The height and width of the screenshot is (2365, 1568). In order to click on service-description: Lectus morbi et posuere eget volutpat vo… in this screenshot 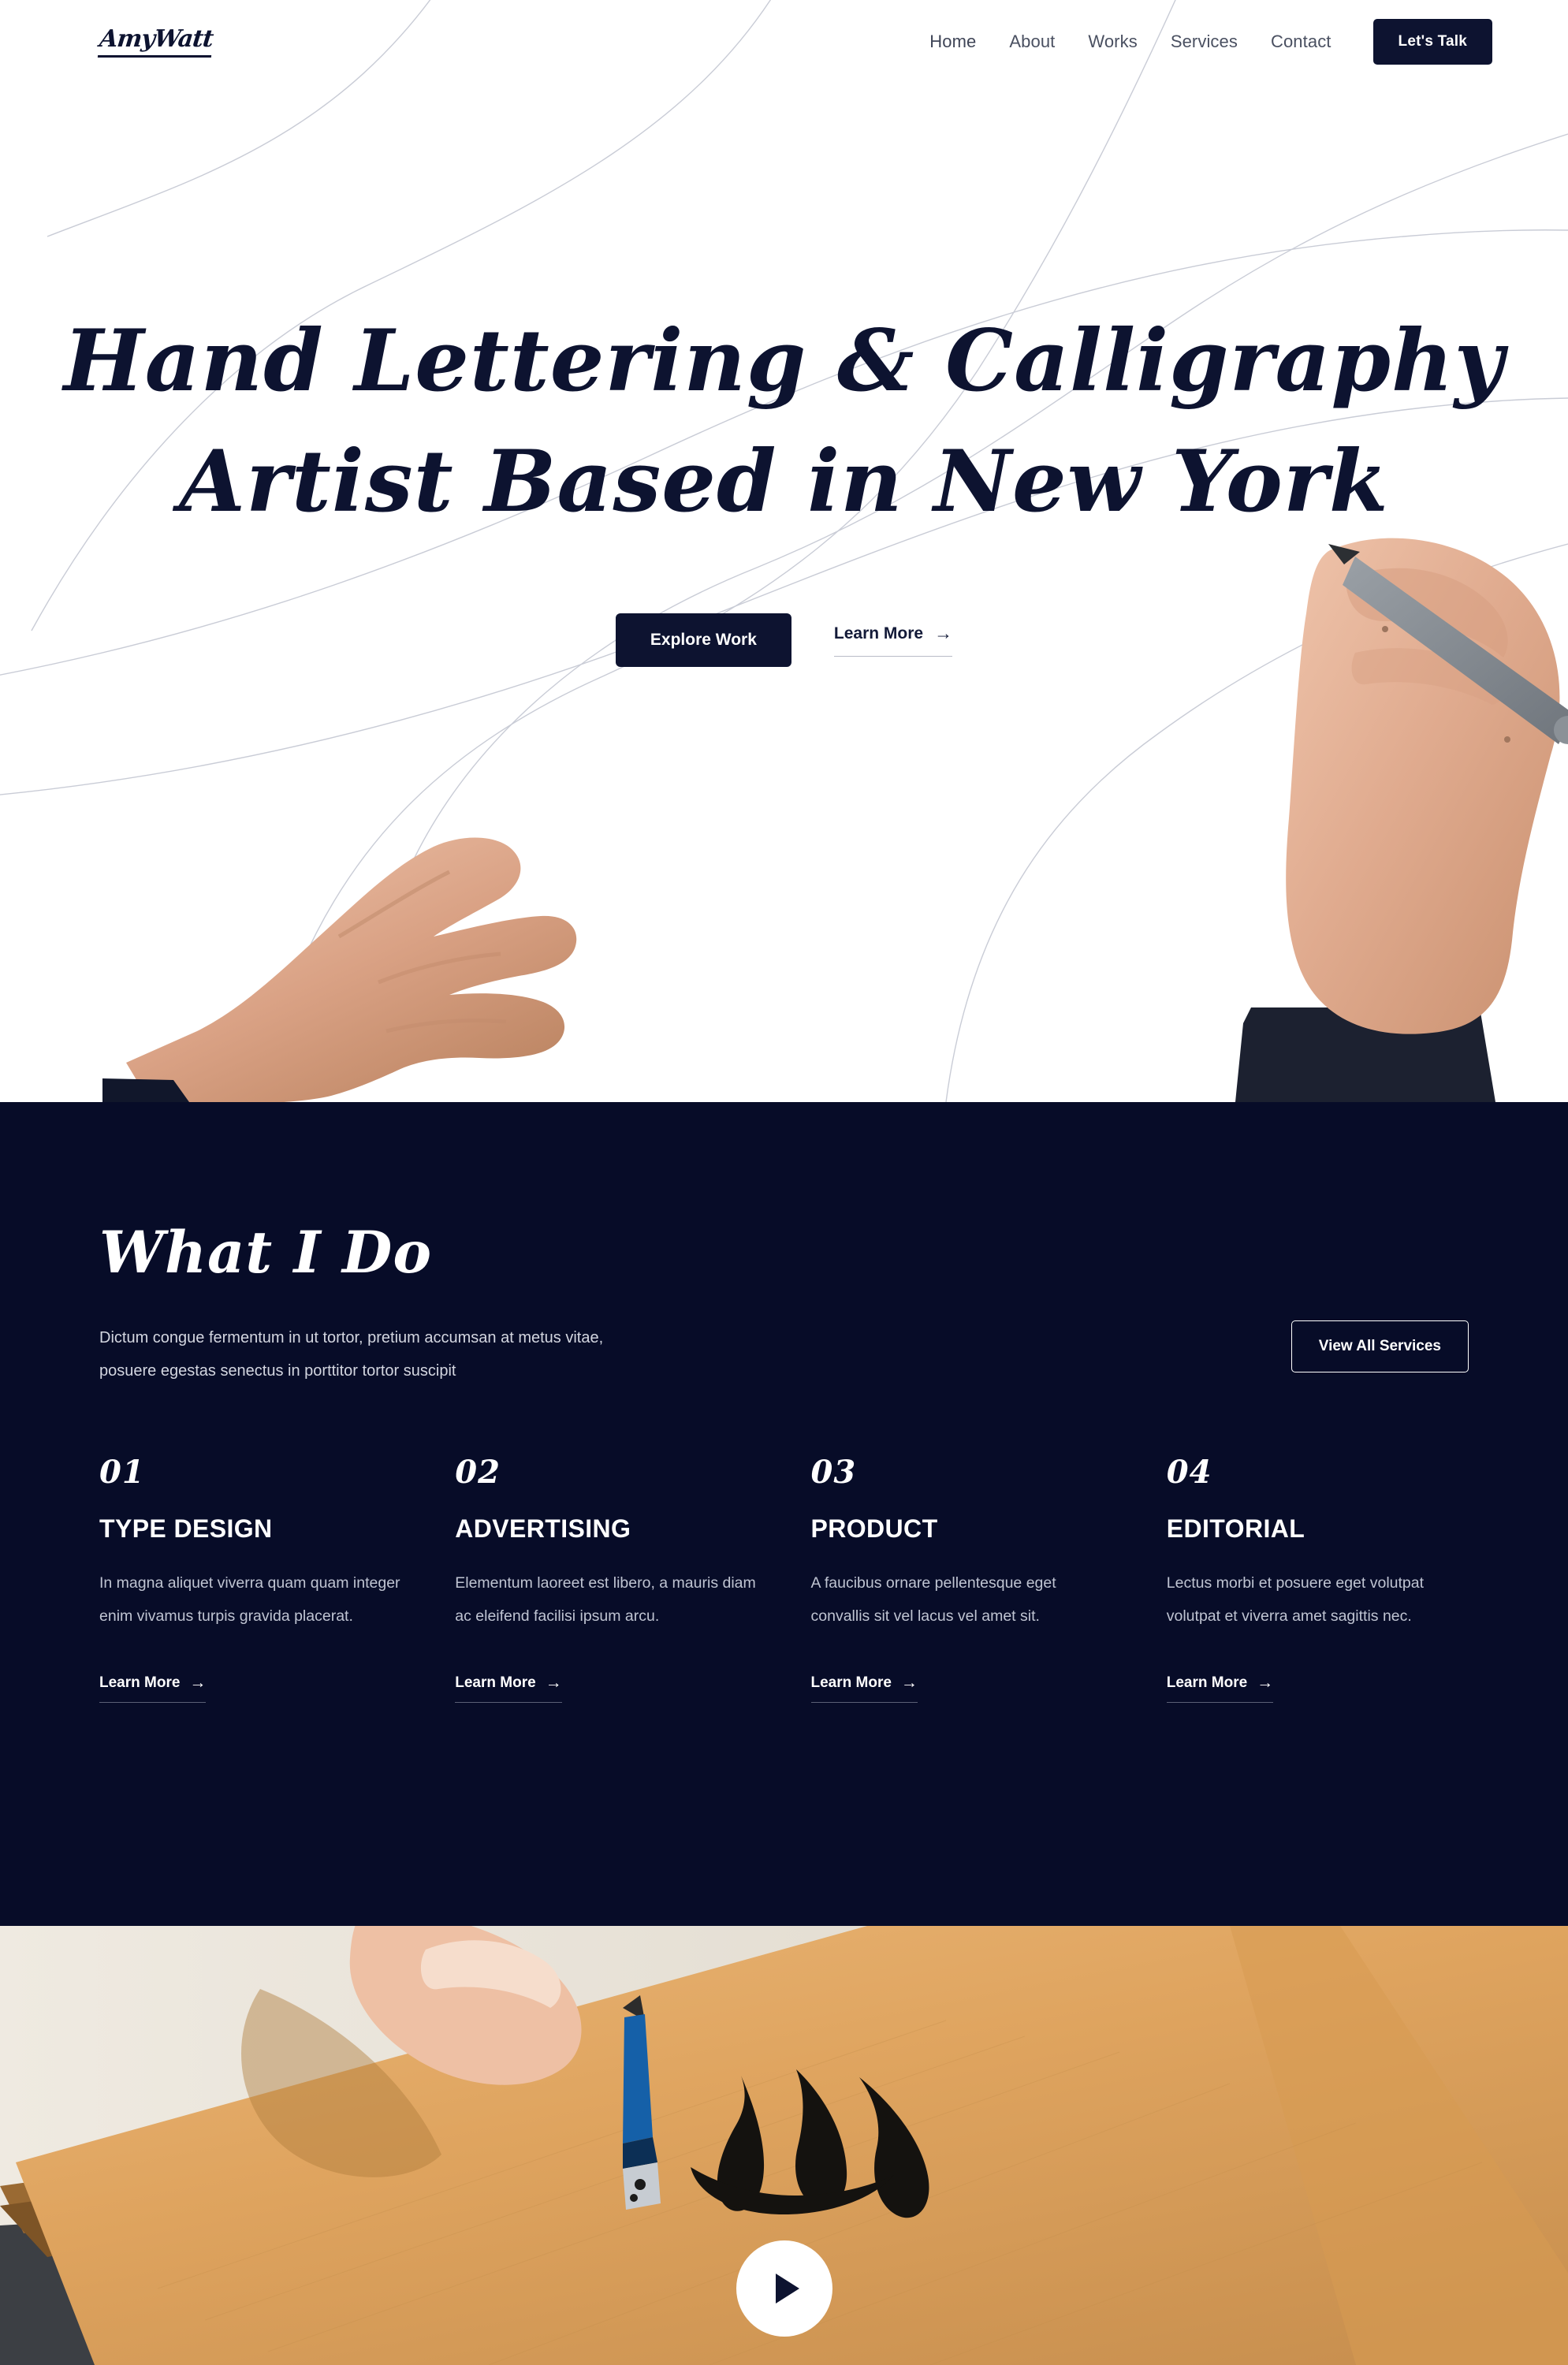, I will do `click(1295, 1599)`.